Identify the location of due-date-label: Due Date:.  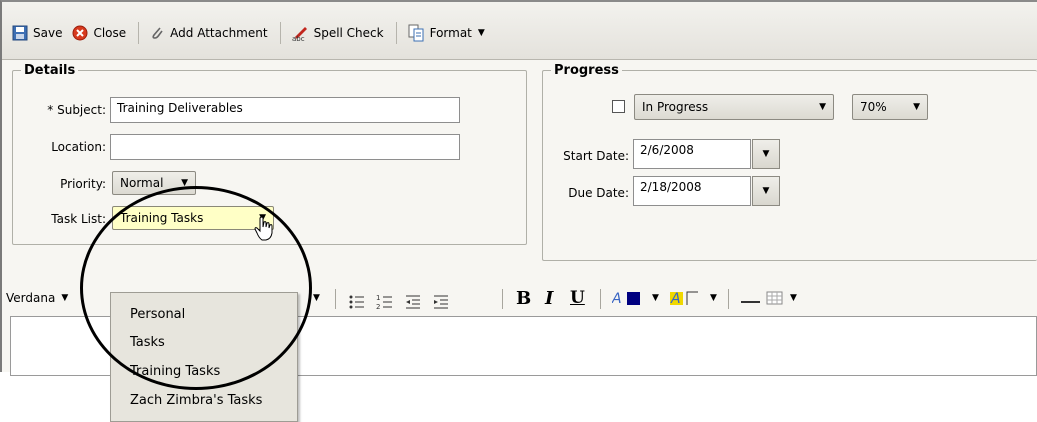
(598, 193).